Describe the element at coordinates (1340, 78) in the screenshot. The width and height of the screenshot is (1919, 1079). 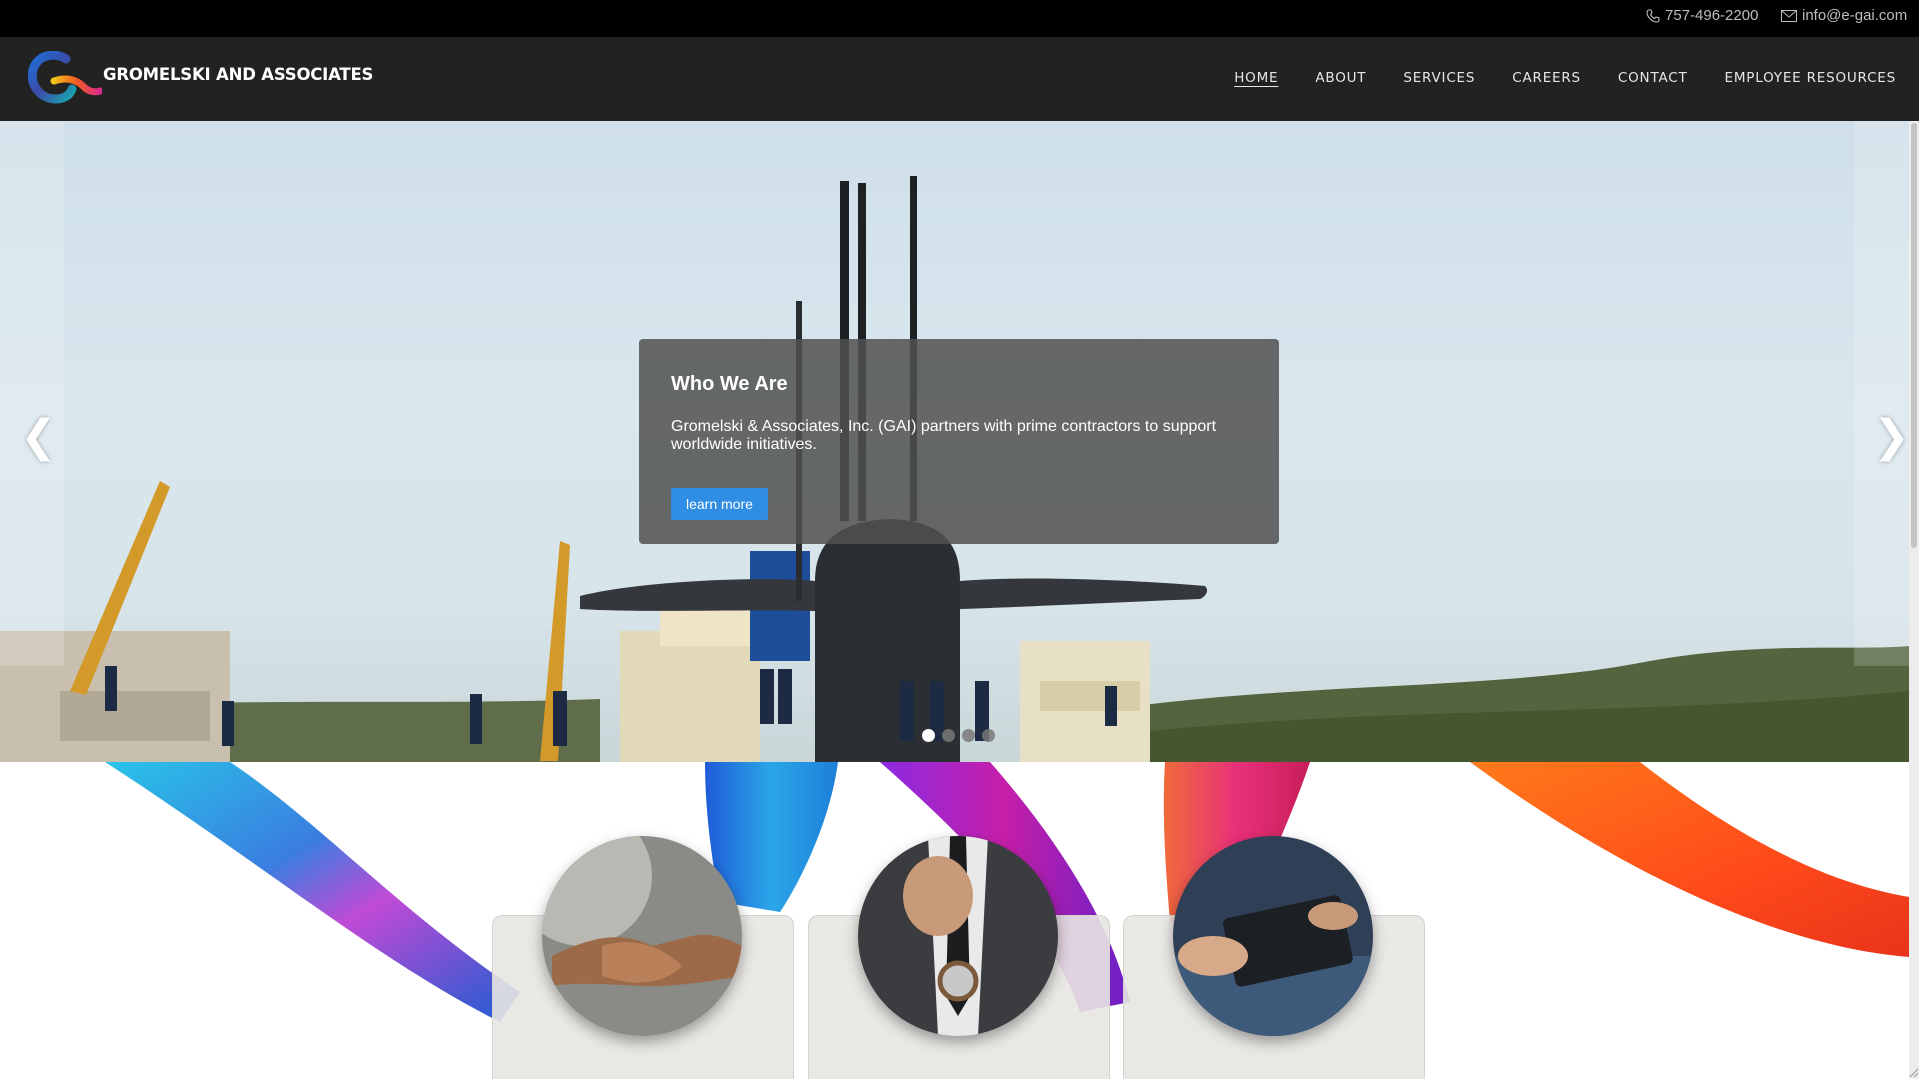
I see `nav-about: ABOUT` at that location.